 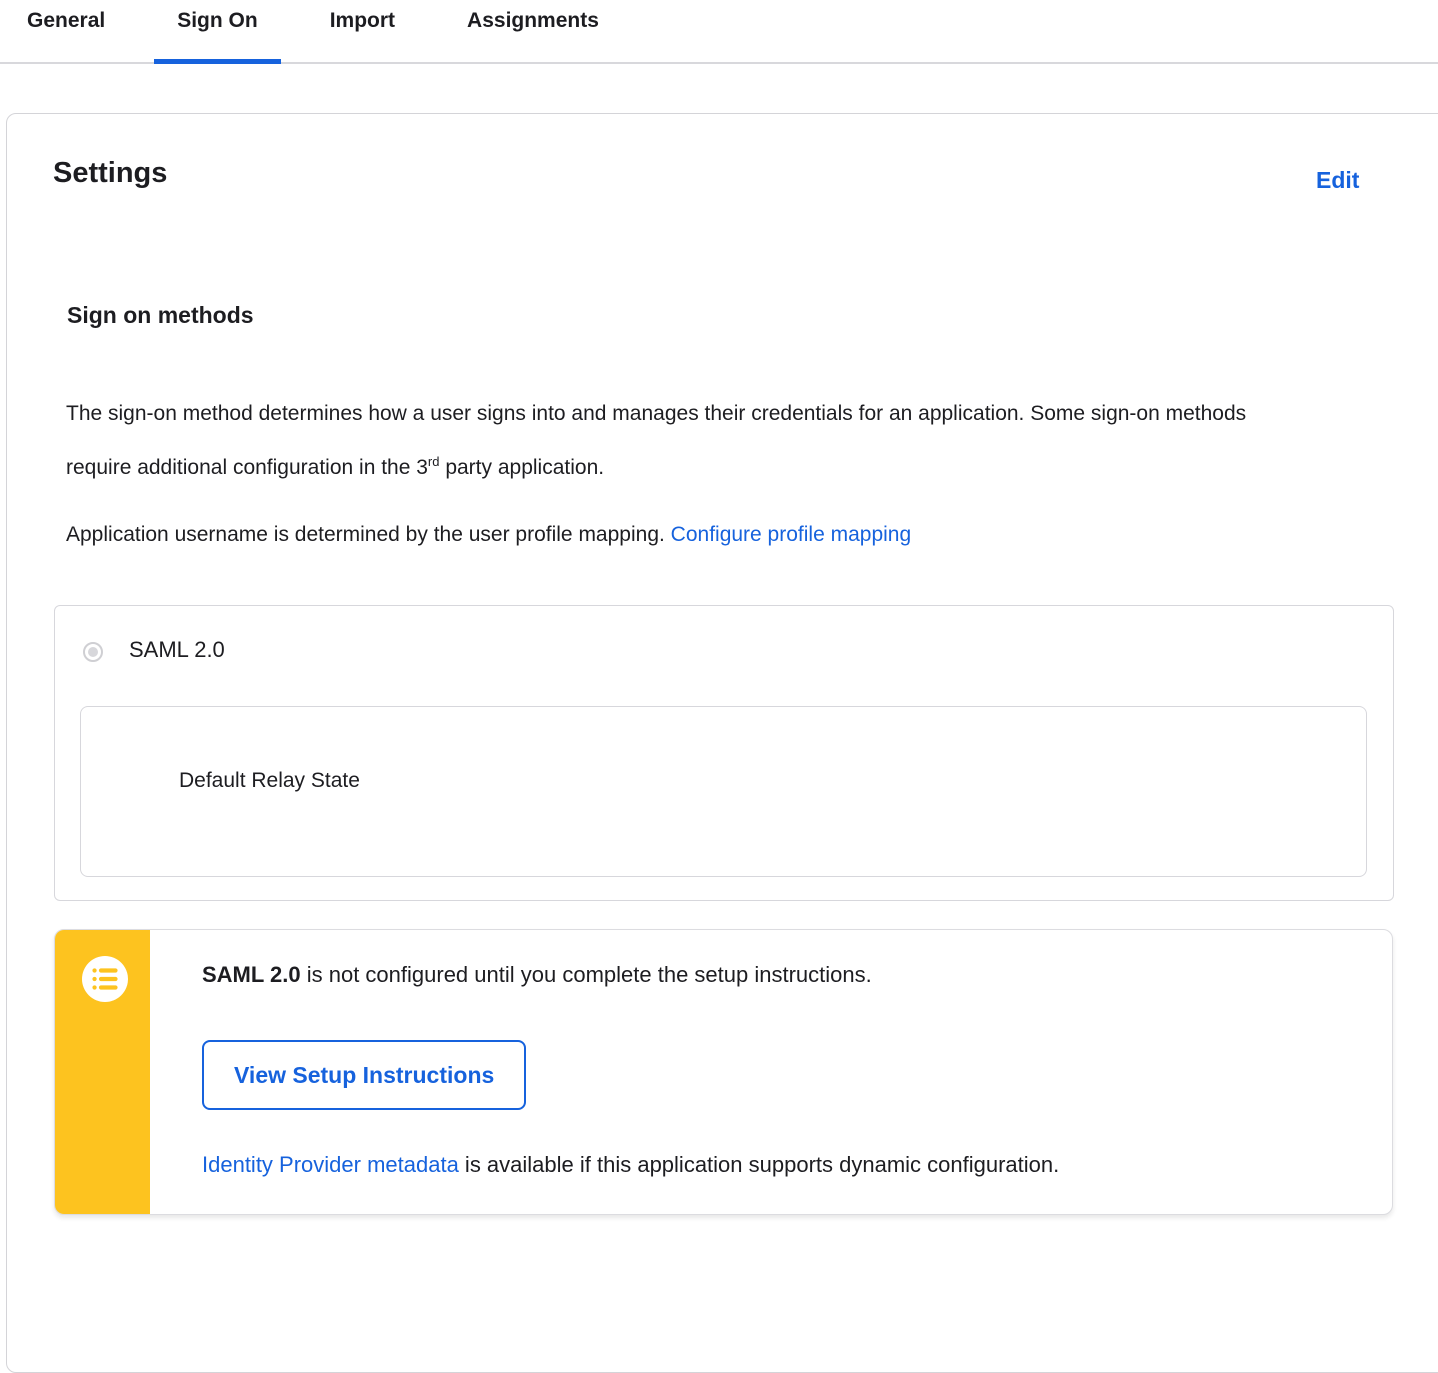 I want to click on configure-profile-mapping-link: Configure profile mapping, so click(x=791, y=534).